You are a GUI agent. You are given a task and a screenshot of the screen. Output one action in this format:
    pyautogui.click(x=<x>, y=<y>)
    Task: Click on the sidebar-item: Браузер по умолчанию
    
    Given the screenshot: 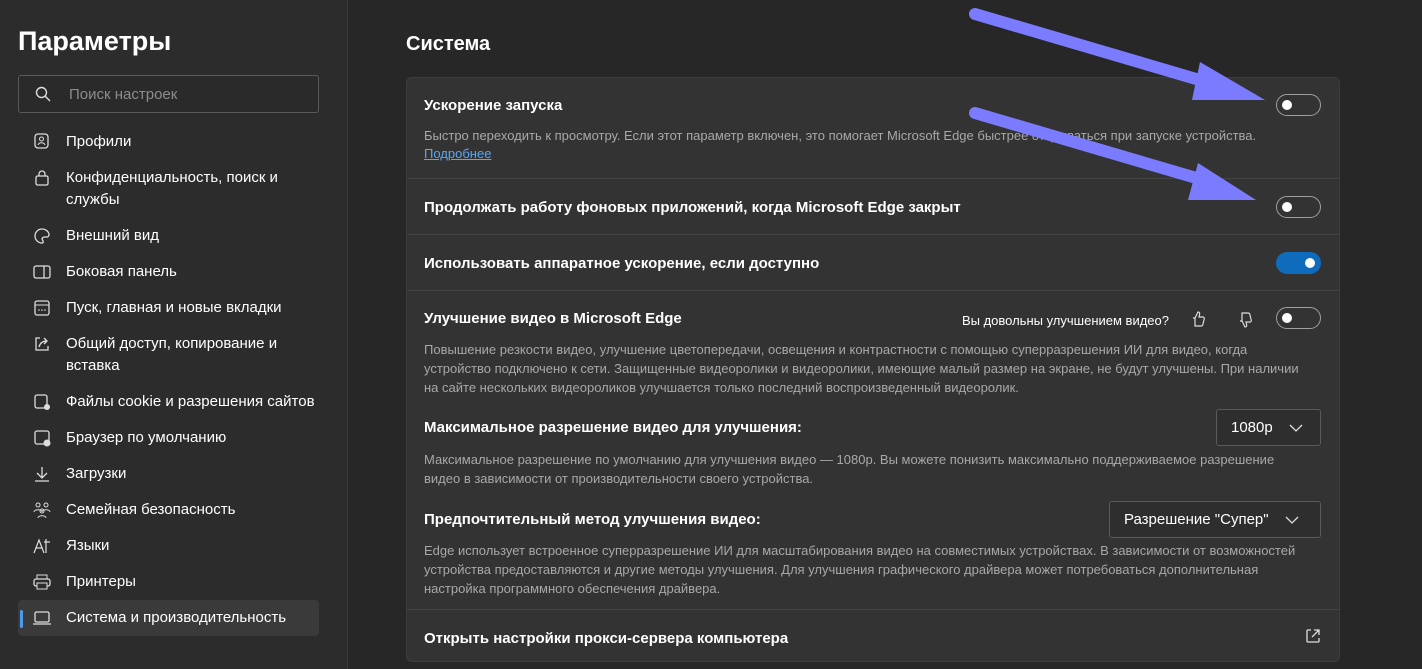 What is the action you would take?
    pyautogui.click(x=168, y=438)
    